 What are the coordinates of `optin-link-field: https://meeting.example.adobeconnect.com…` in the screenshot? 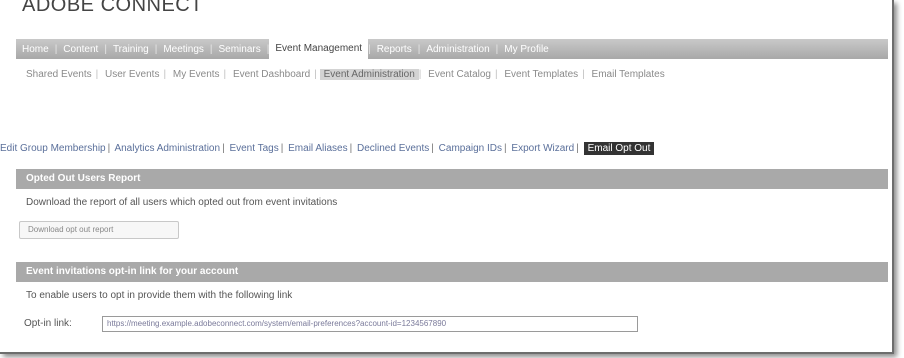 It's located at (370, 324).